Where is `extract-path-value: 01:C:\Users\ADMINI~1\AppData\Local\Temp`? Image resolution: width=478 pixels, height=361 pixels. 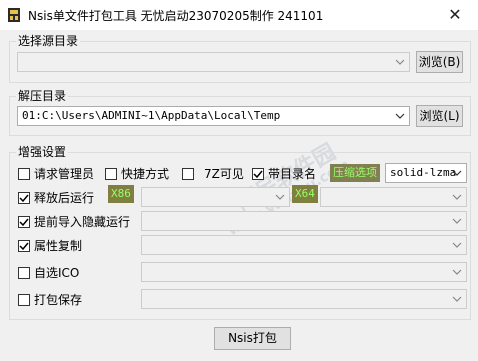
extract-path-value: 01:C:\Users\ADMINI~1\AppData\Local\Temp is located at coordinates (151, 115).